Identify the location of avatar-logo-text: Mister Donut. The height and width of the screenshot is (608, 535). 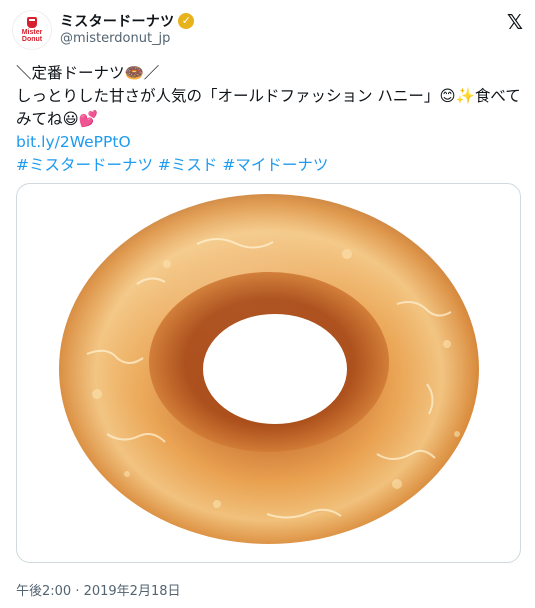
(32, 36).